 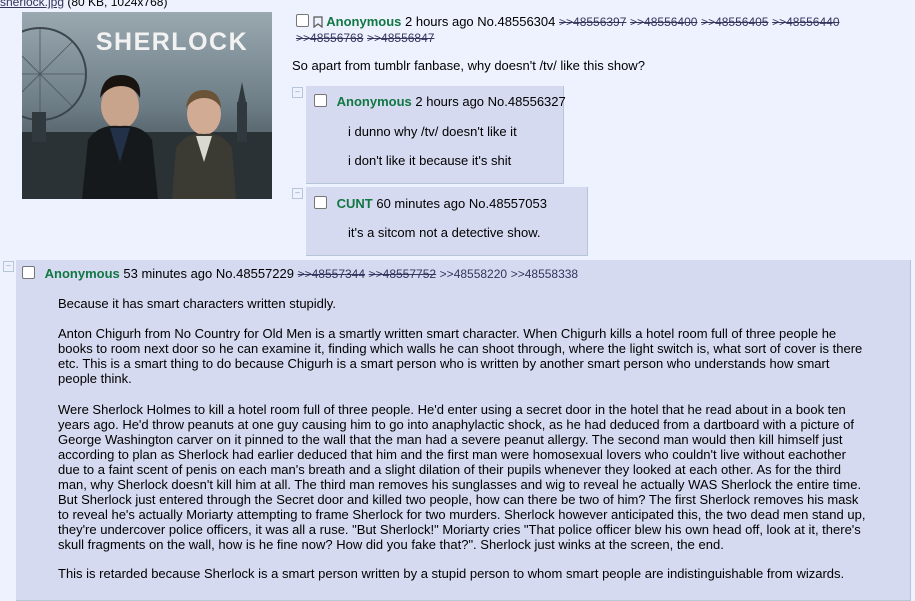 I want to click on reply-message-line: i don't like it because it's shit, so click(x=430, y=160).